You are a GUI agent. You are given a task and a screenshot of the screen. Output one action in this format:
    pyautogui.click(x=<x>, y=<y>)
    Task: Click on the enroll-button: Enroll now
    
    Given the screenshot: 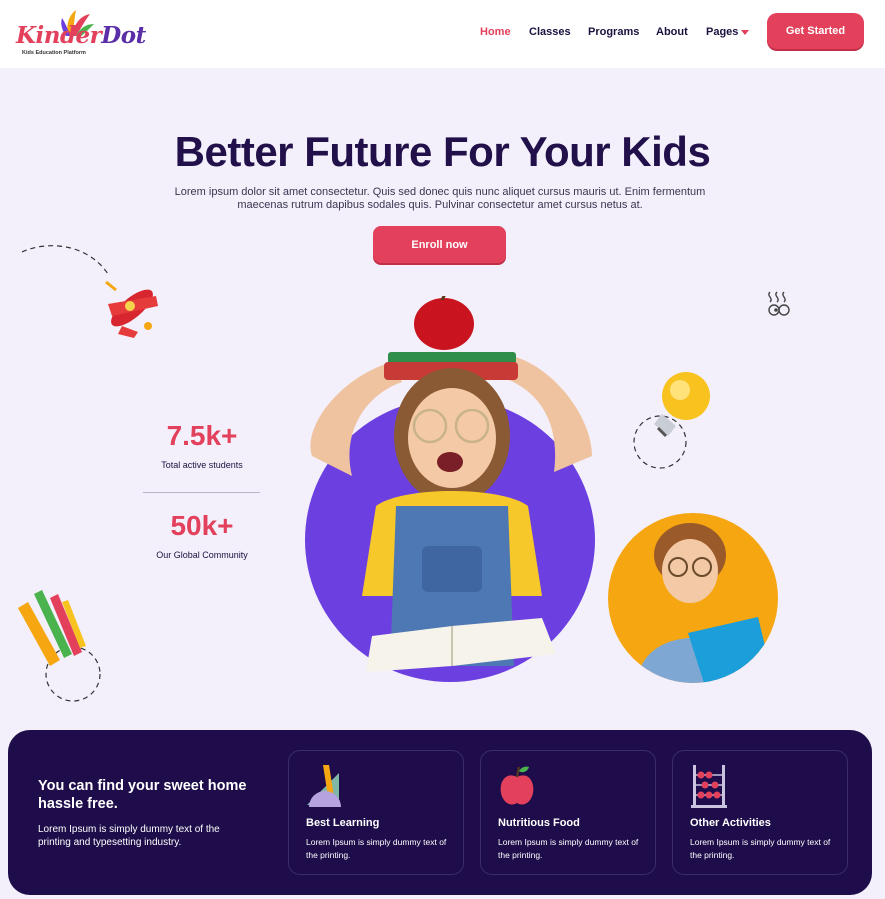 What is the action you would take?
    pyautogui.click(x=439, y=244)
    